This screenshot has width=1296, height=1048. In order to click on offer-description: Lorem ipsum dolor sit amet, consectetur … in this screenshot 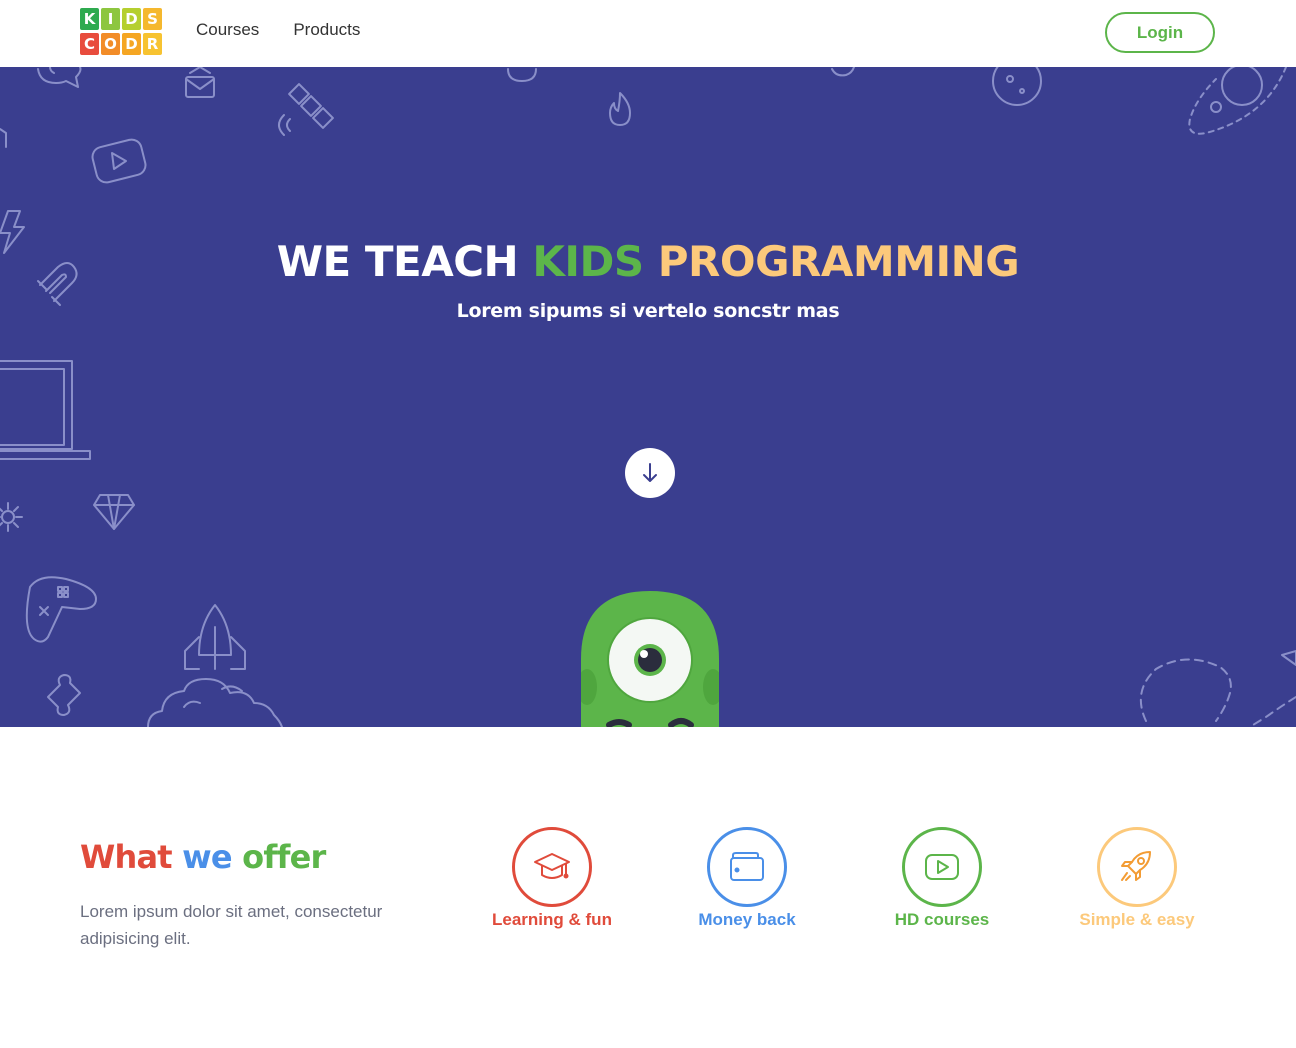, I will do `click(231, 925)`.